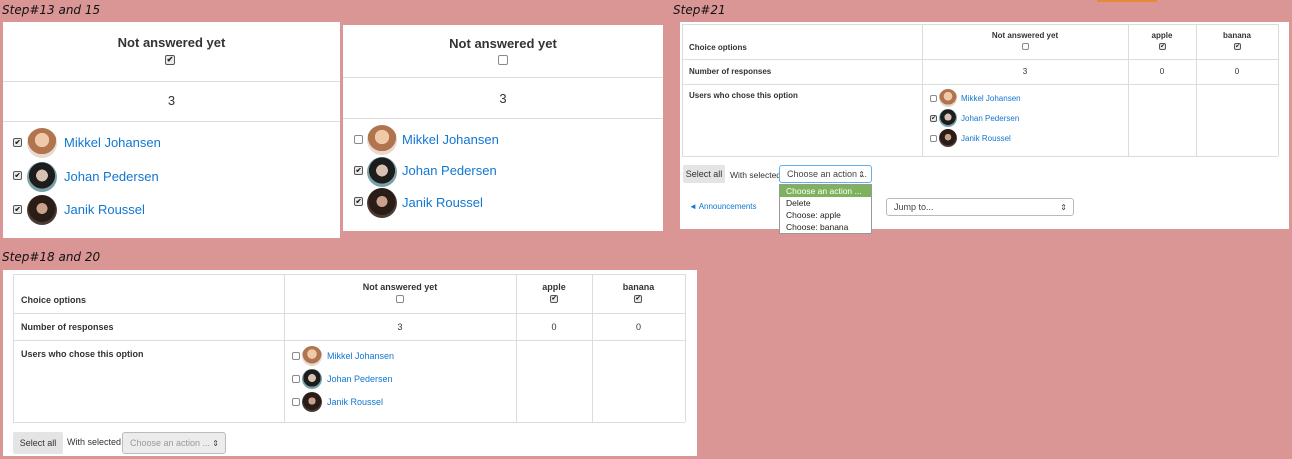 The height and width of the screenshot is (459, 1292). I want to click on top-accent-bar, so click(1127, 1).